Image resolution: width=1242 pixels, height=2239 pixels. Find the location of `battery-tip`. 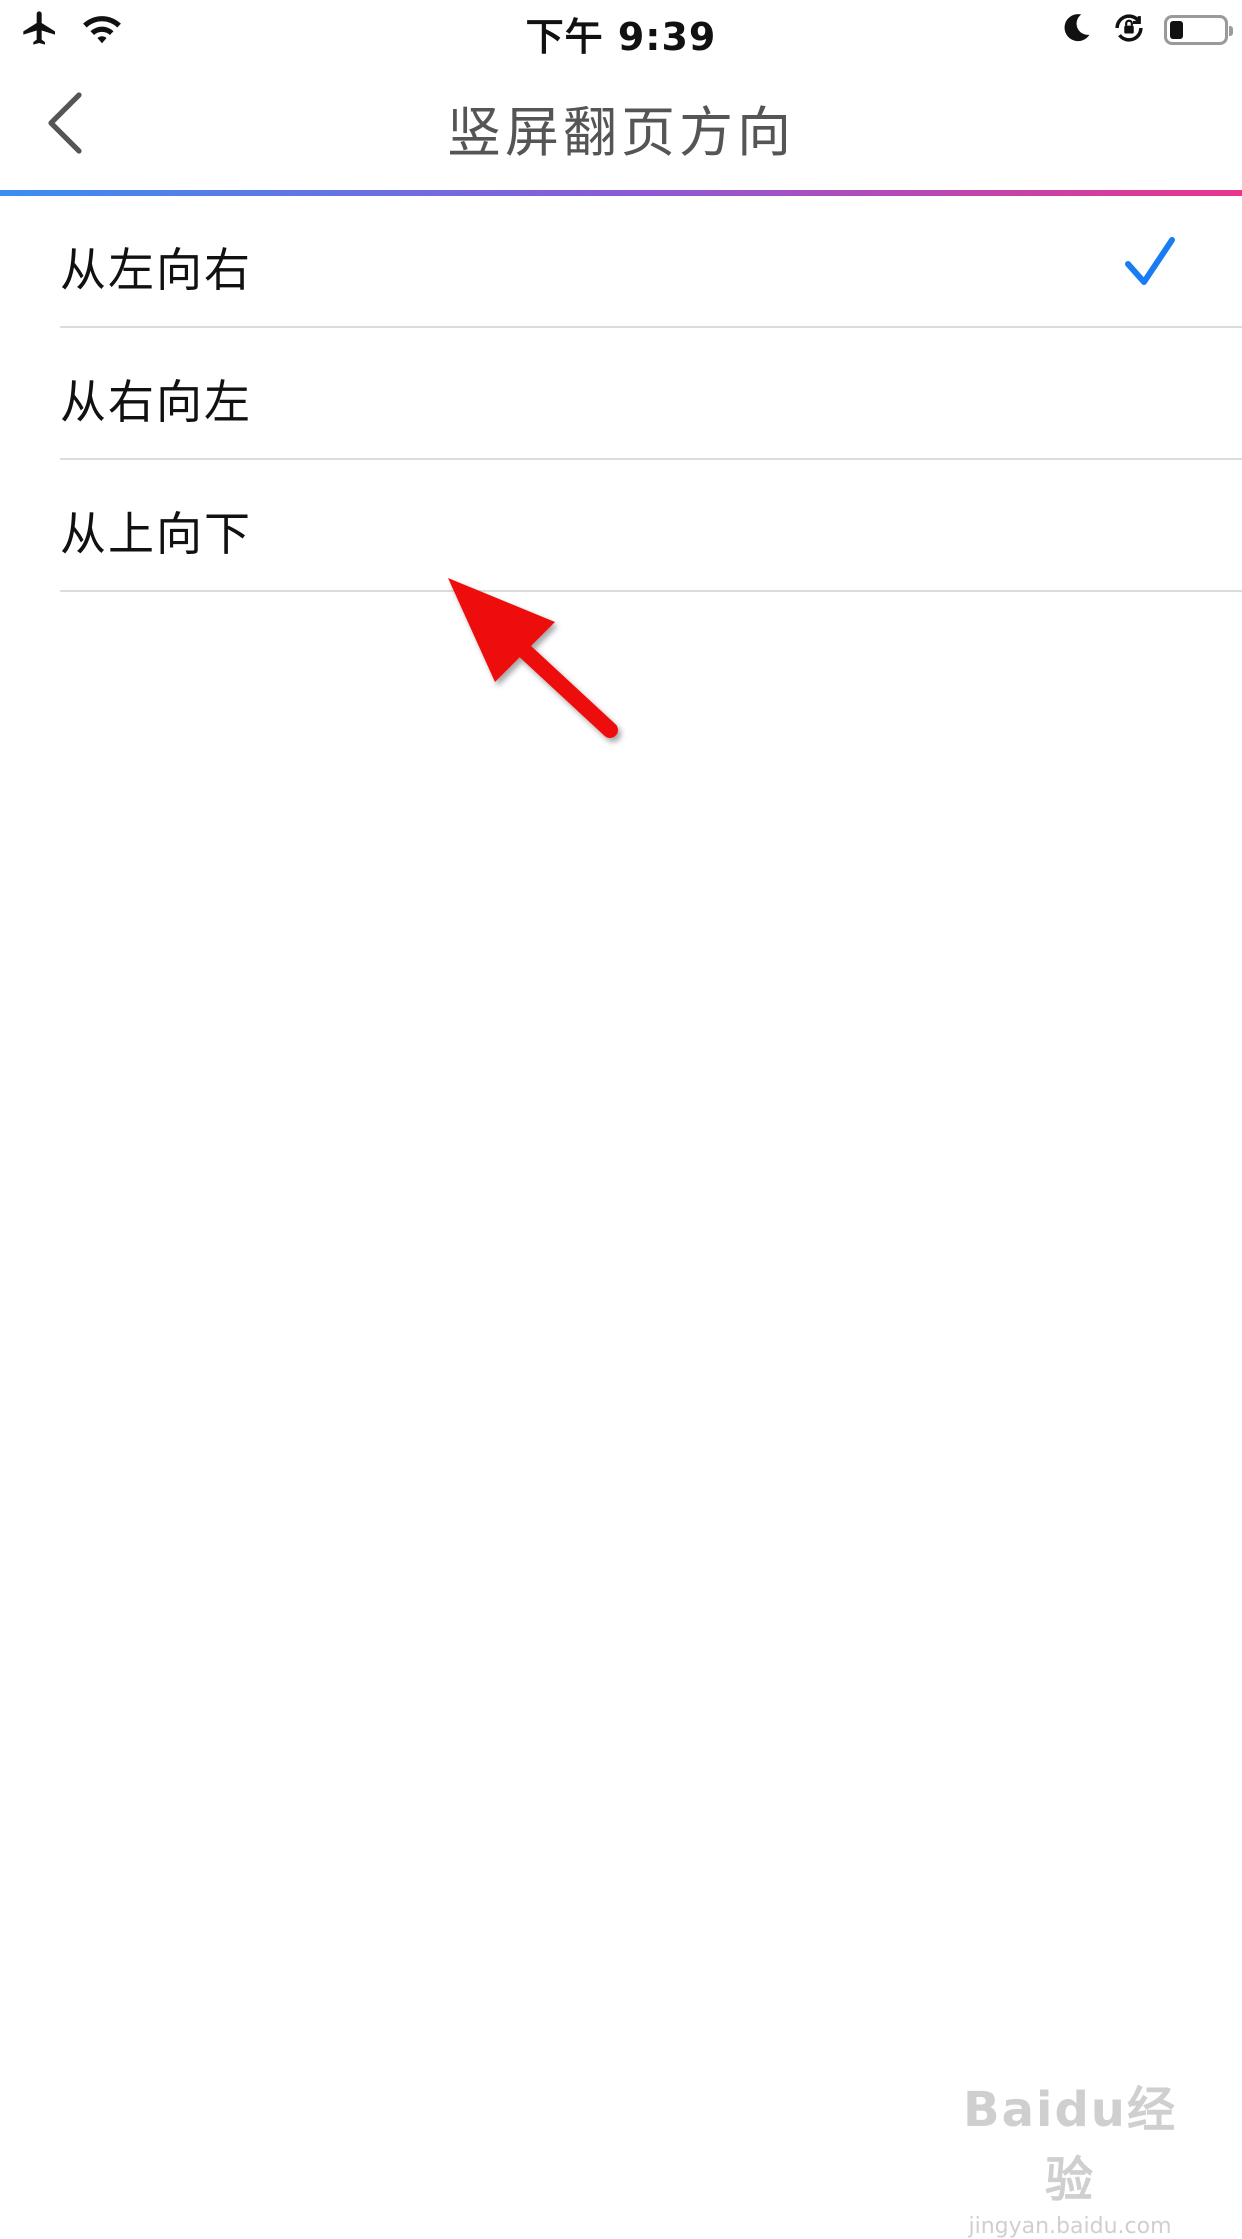

battery-tip is located at coordinates (1231, 31).